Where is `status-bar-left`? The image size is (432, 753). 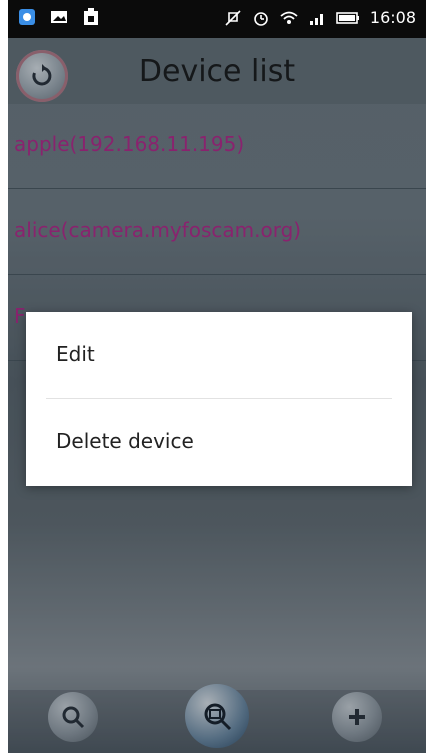 status-bar-left is located at coordinates (59, 17).